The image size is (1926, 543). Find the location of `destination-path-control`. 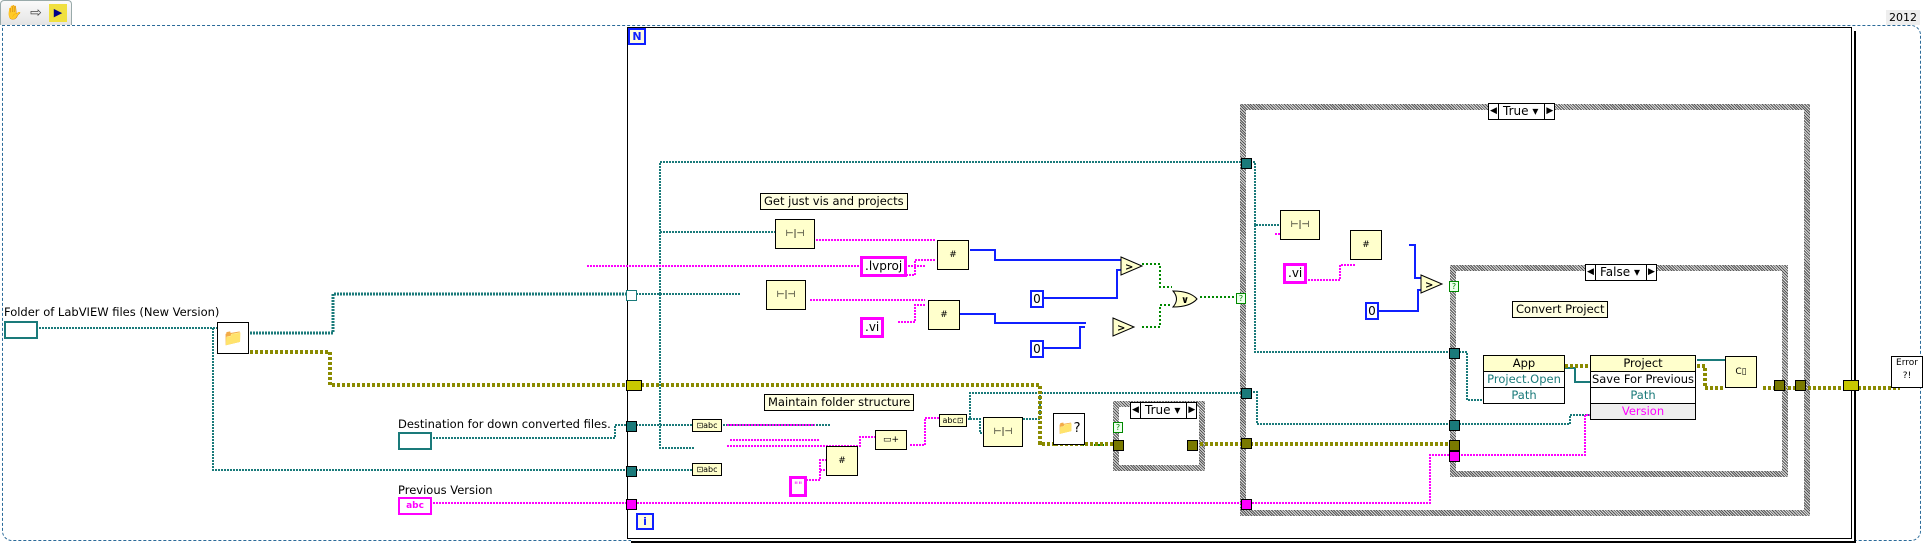

destination-path-control is located at coordinates (415, 441).